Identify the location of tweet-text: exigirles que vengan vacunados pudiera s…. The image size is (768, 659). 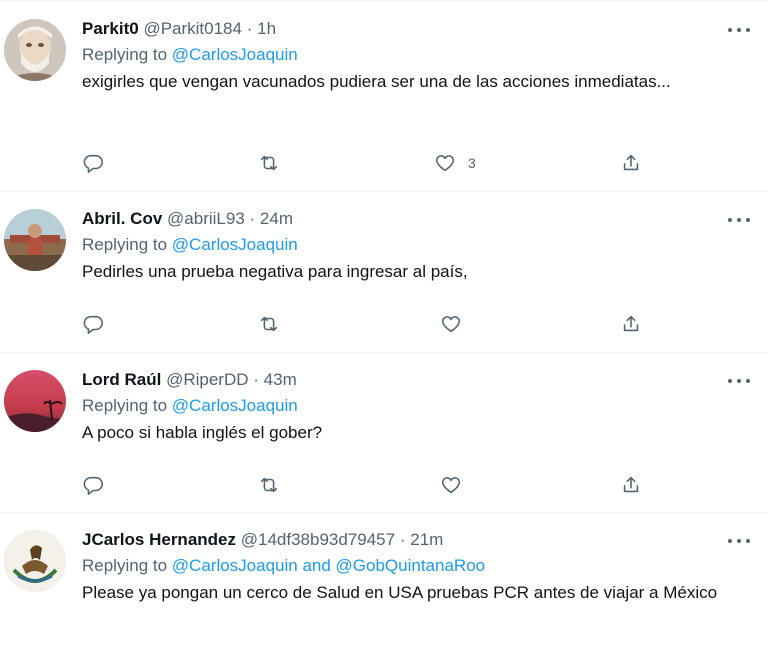
(376, 81).